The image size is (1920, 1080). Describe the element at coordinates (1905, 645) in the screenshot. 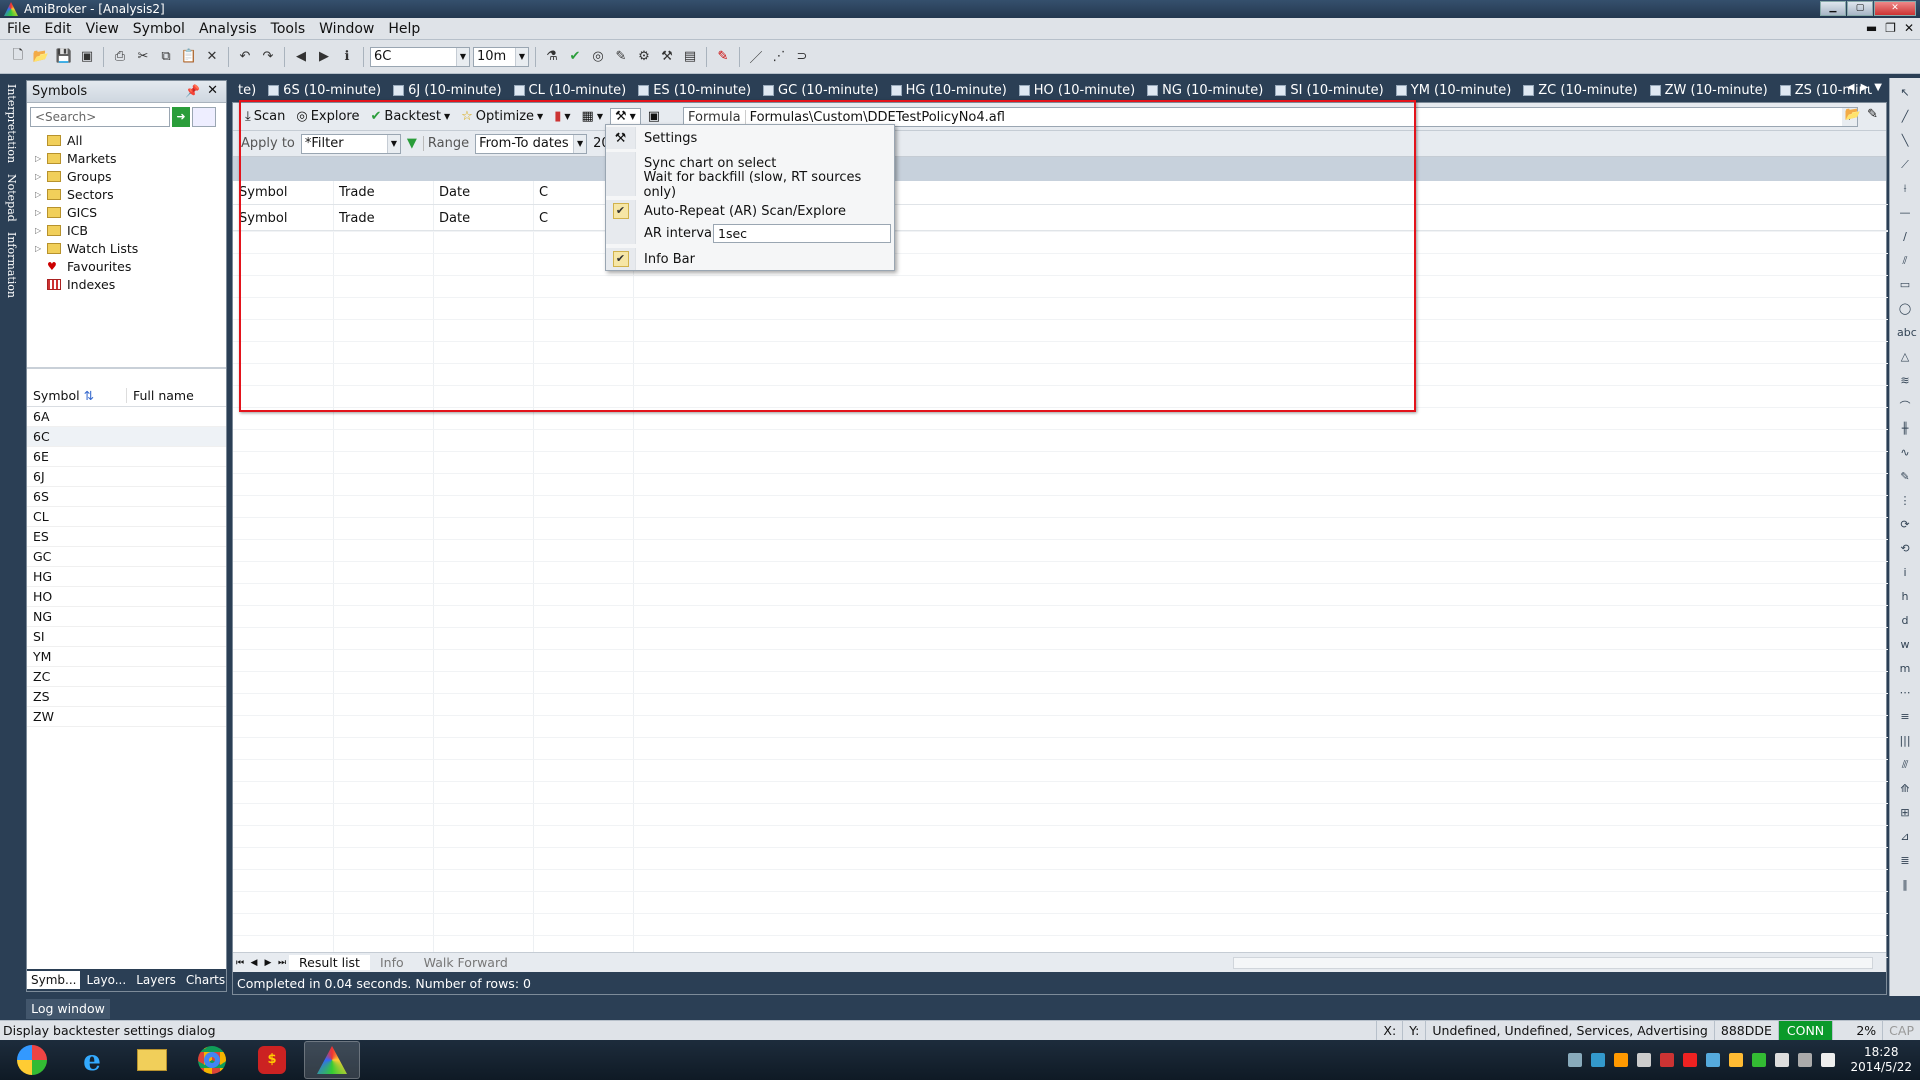

I see `drawing-tool-icon: w` at that location.